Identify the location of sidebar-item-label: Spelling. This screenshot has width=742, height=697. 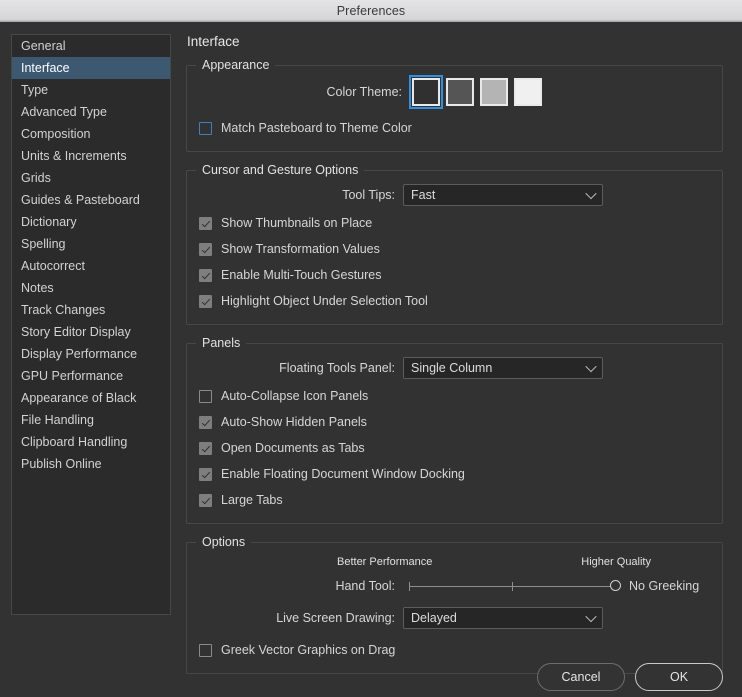
(43, 244).